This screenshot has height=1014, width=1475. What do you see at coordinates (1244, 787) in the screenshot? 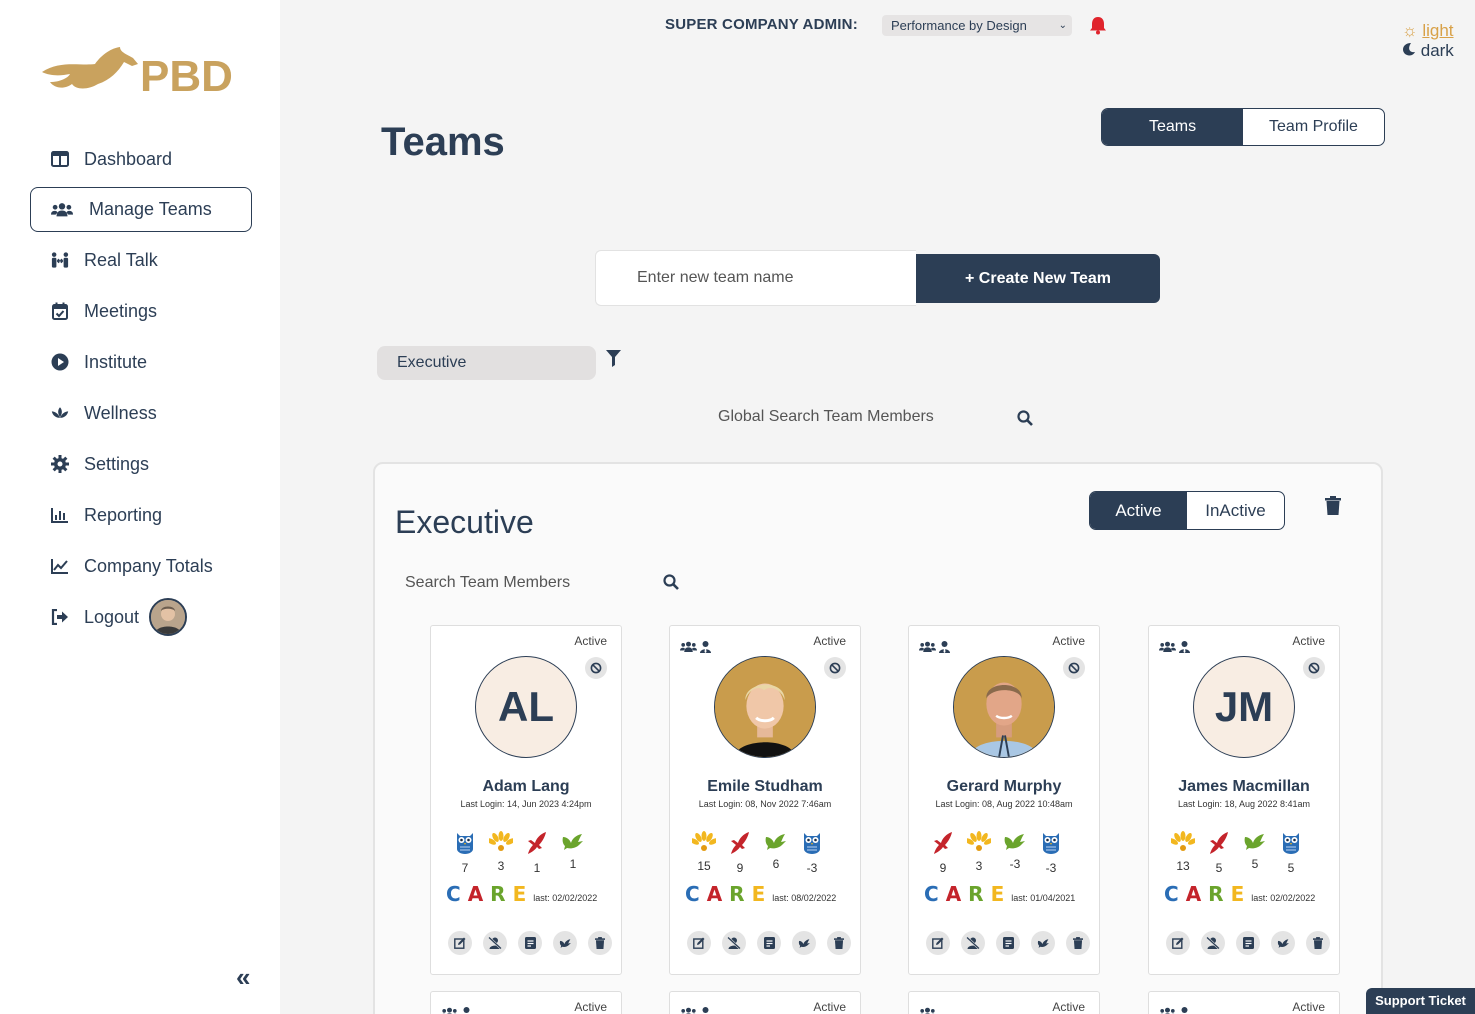
I see `member-name: James Macmillan` at bounding box center [1244, 787].